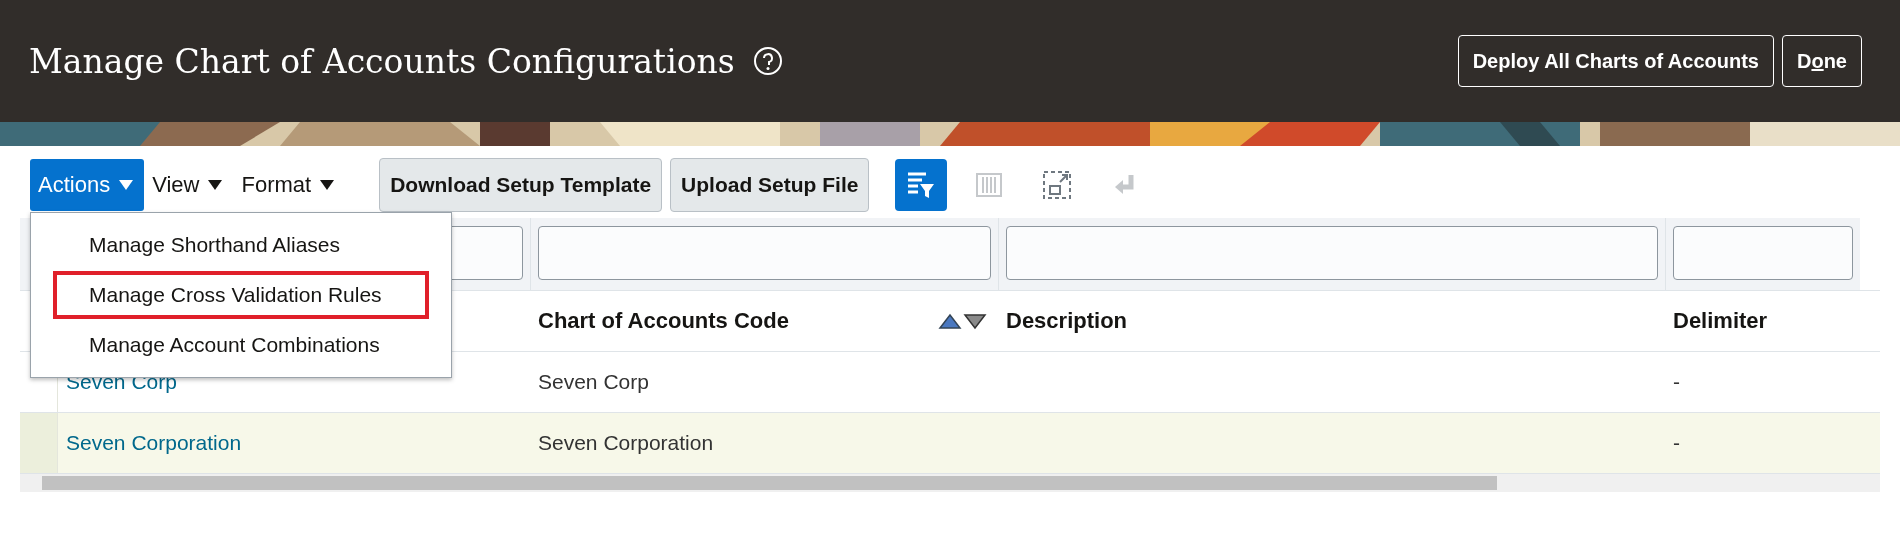  I want to click on menu-button: Actions, so click(87, 185).